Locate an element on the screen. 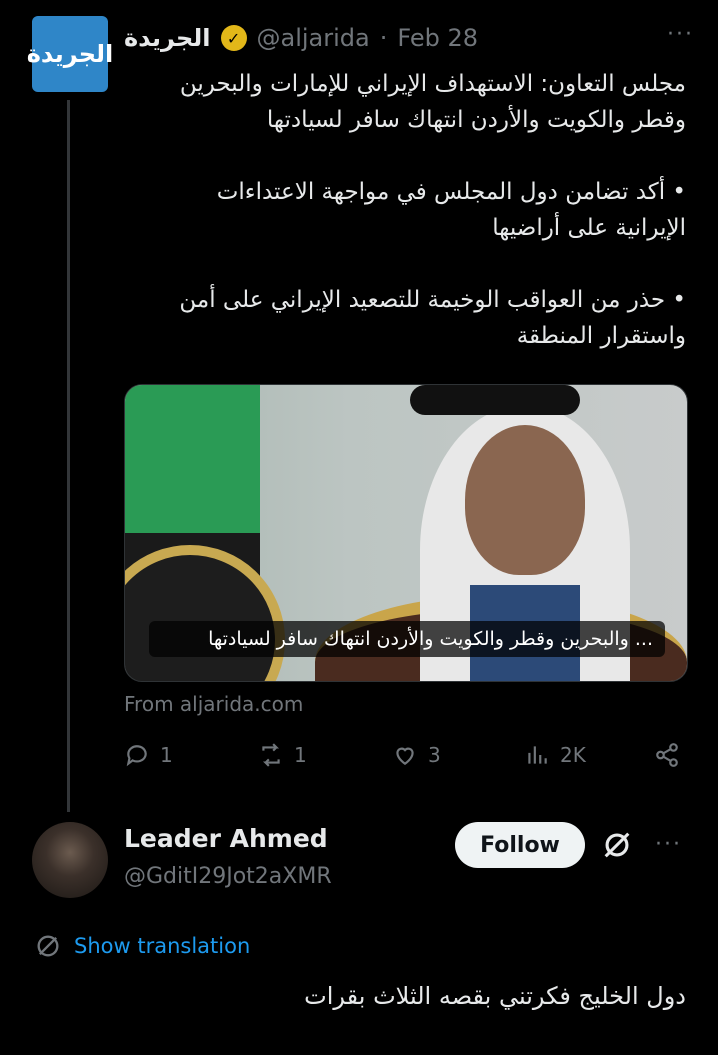 The height and width of the screenshot is (1055, 718). share-icon is located at coordinates (667, 755).